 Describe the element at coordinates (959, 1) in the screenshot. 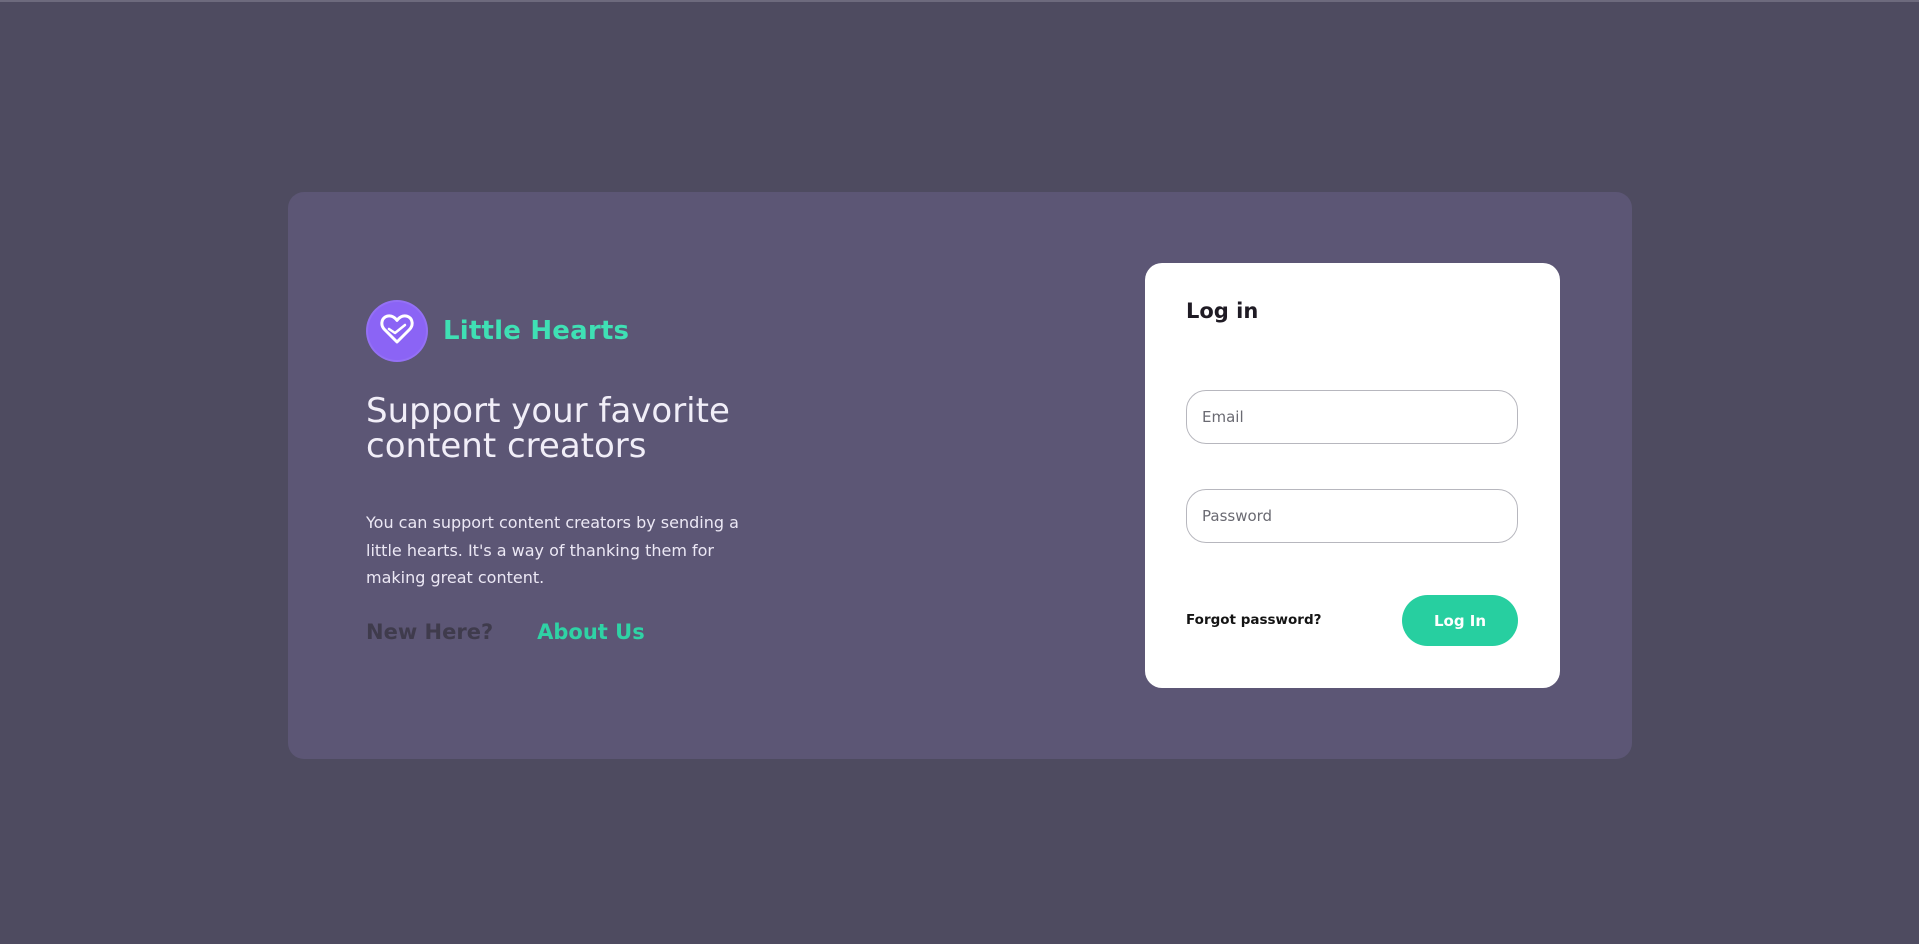

I see `window-top-border` at that location.